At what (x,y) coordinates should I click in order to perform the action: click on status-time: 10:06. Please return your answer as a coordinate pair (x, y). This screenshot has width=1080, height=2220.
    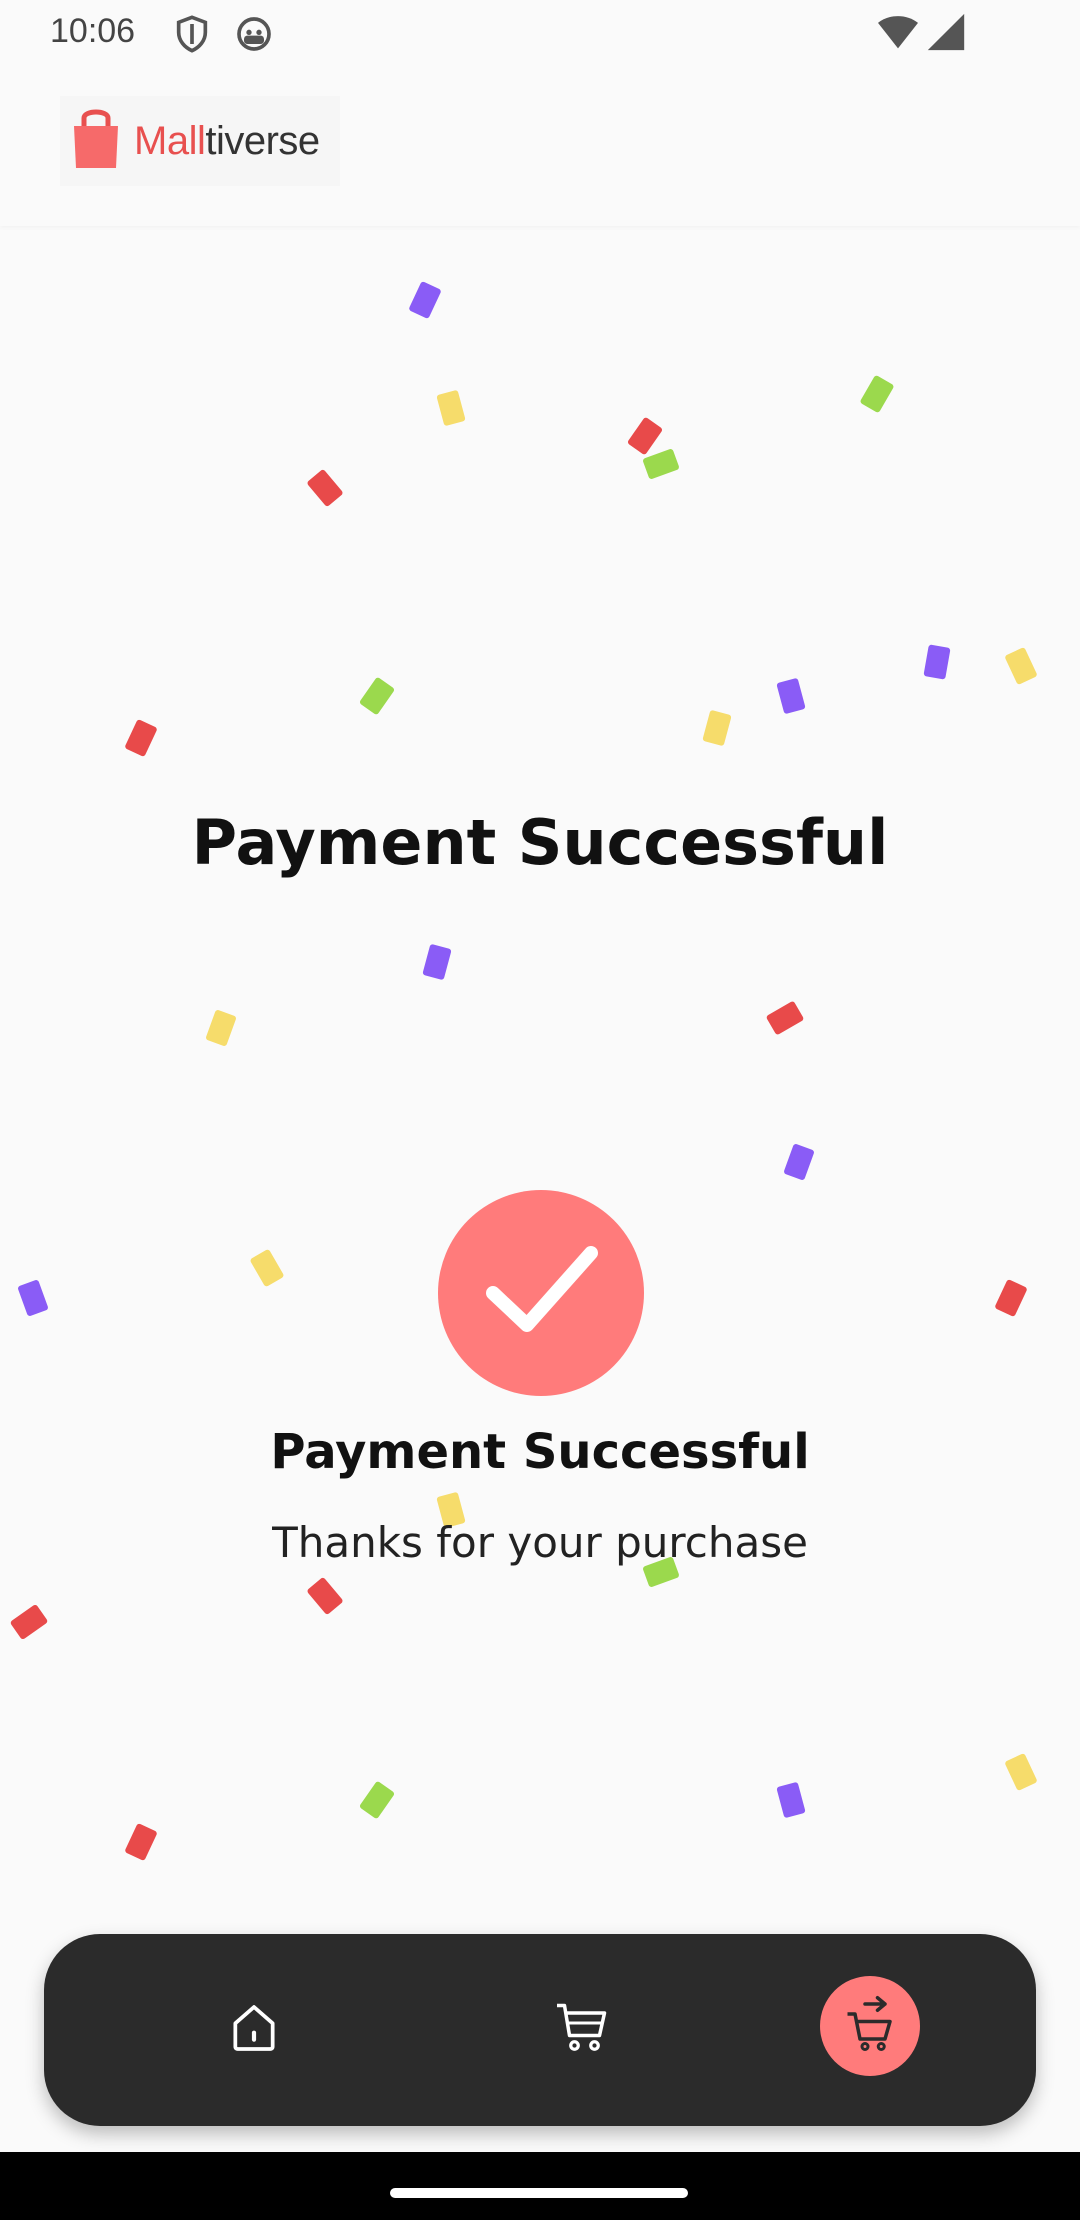
    Looking at the image, I should click on (93, 31).